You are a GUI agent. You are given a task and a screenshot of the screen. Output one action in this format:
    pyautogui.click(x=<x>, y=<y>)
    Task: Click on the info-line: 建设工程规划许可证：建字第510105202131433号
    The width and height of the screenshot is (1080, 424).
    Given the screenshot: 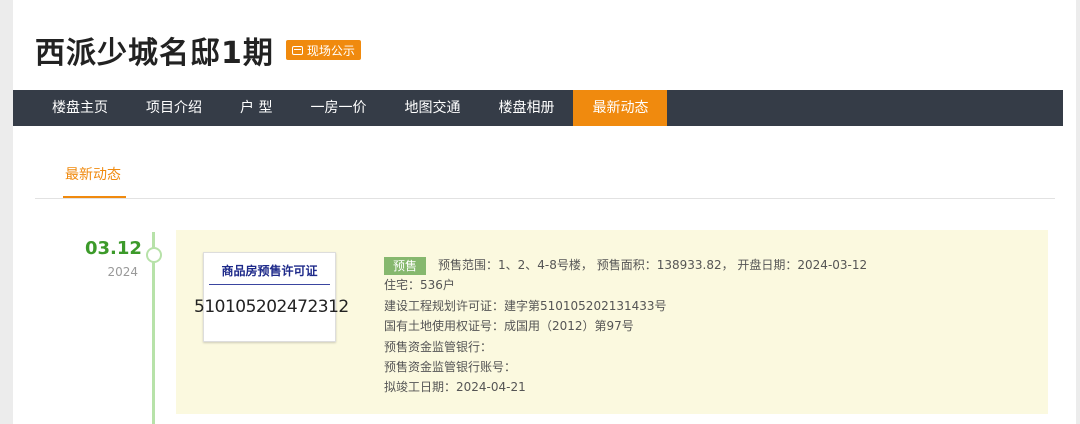 What is the action you would take?
    pyautogui.click(x=525, y=305)
    